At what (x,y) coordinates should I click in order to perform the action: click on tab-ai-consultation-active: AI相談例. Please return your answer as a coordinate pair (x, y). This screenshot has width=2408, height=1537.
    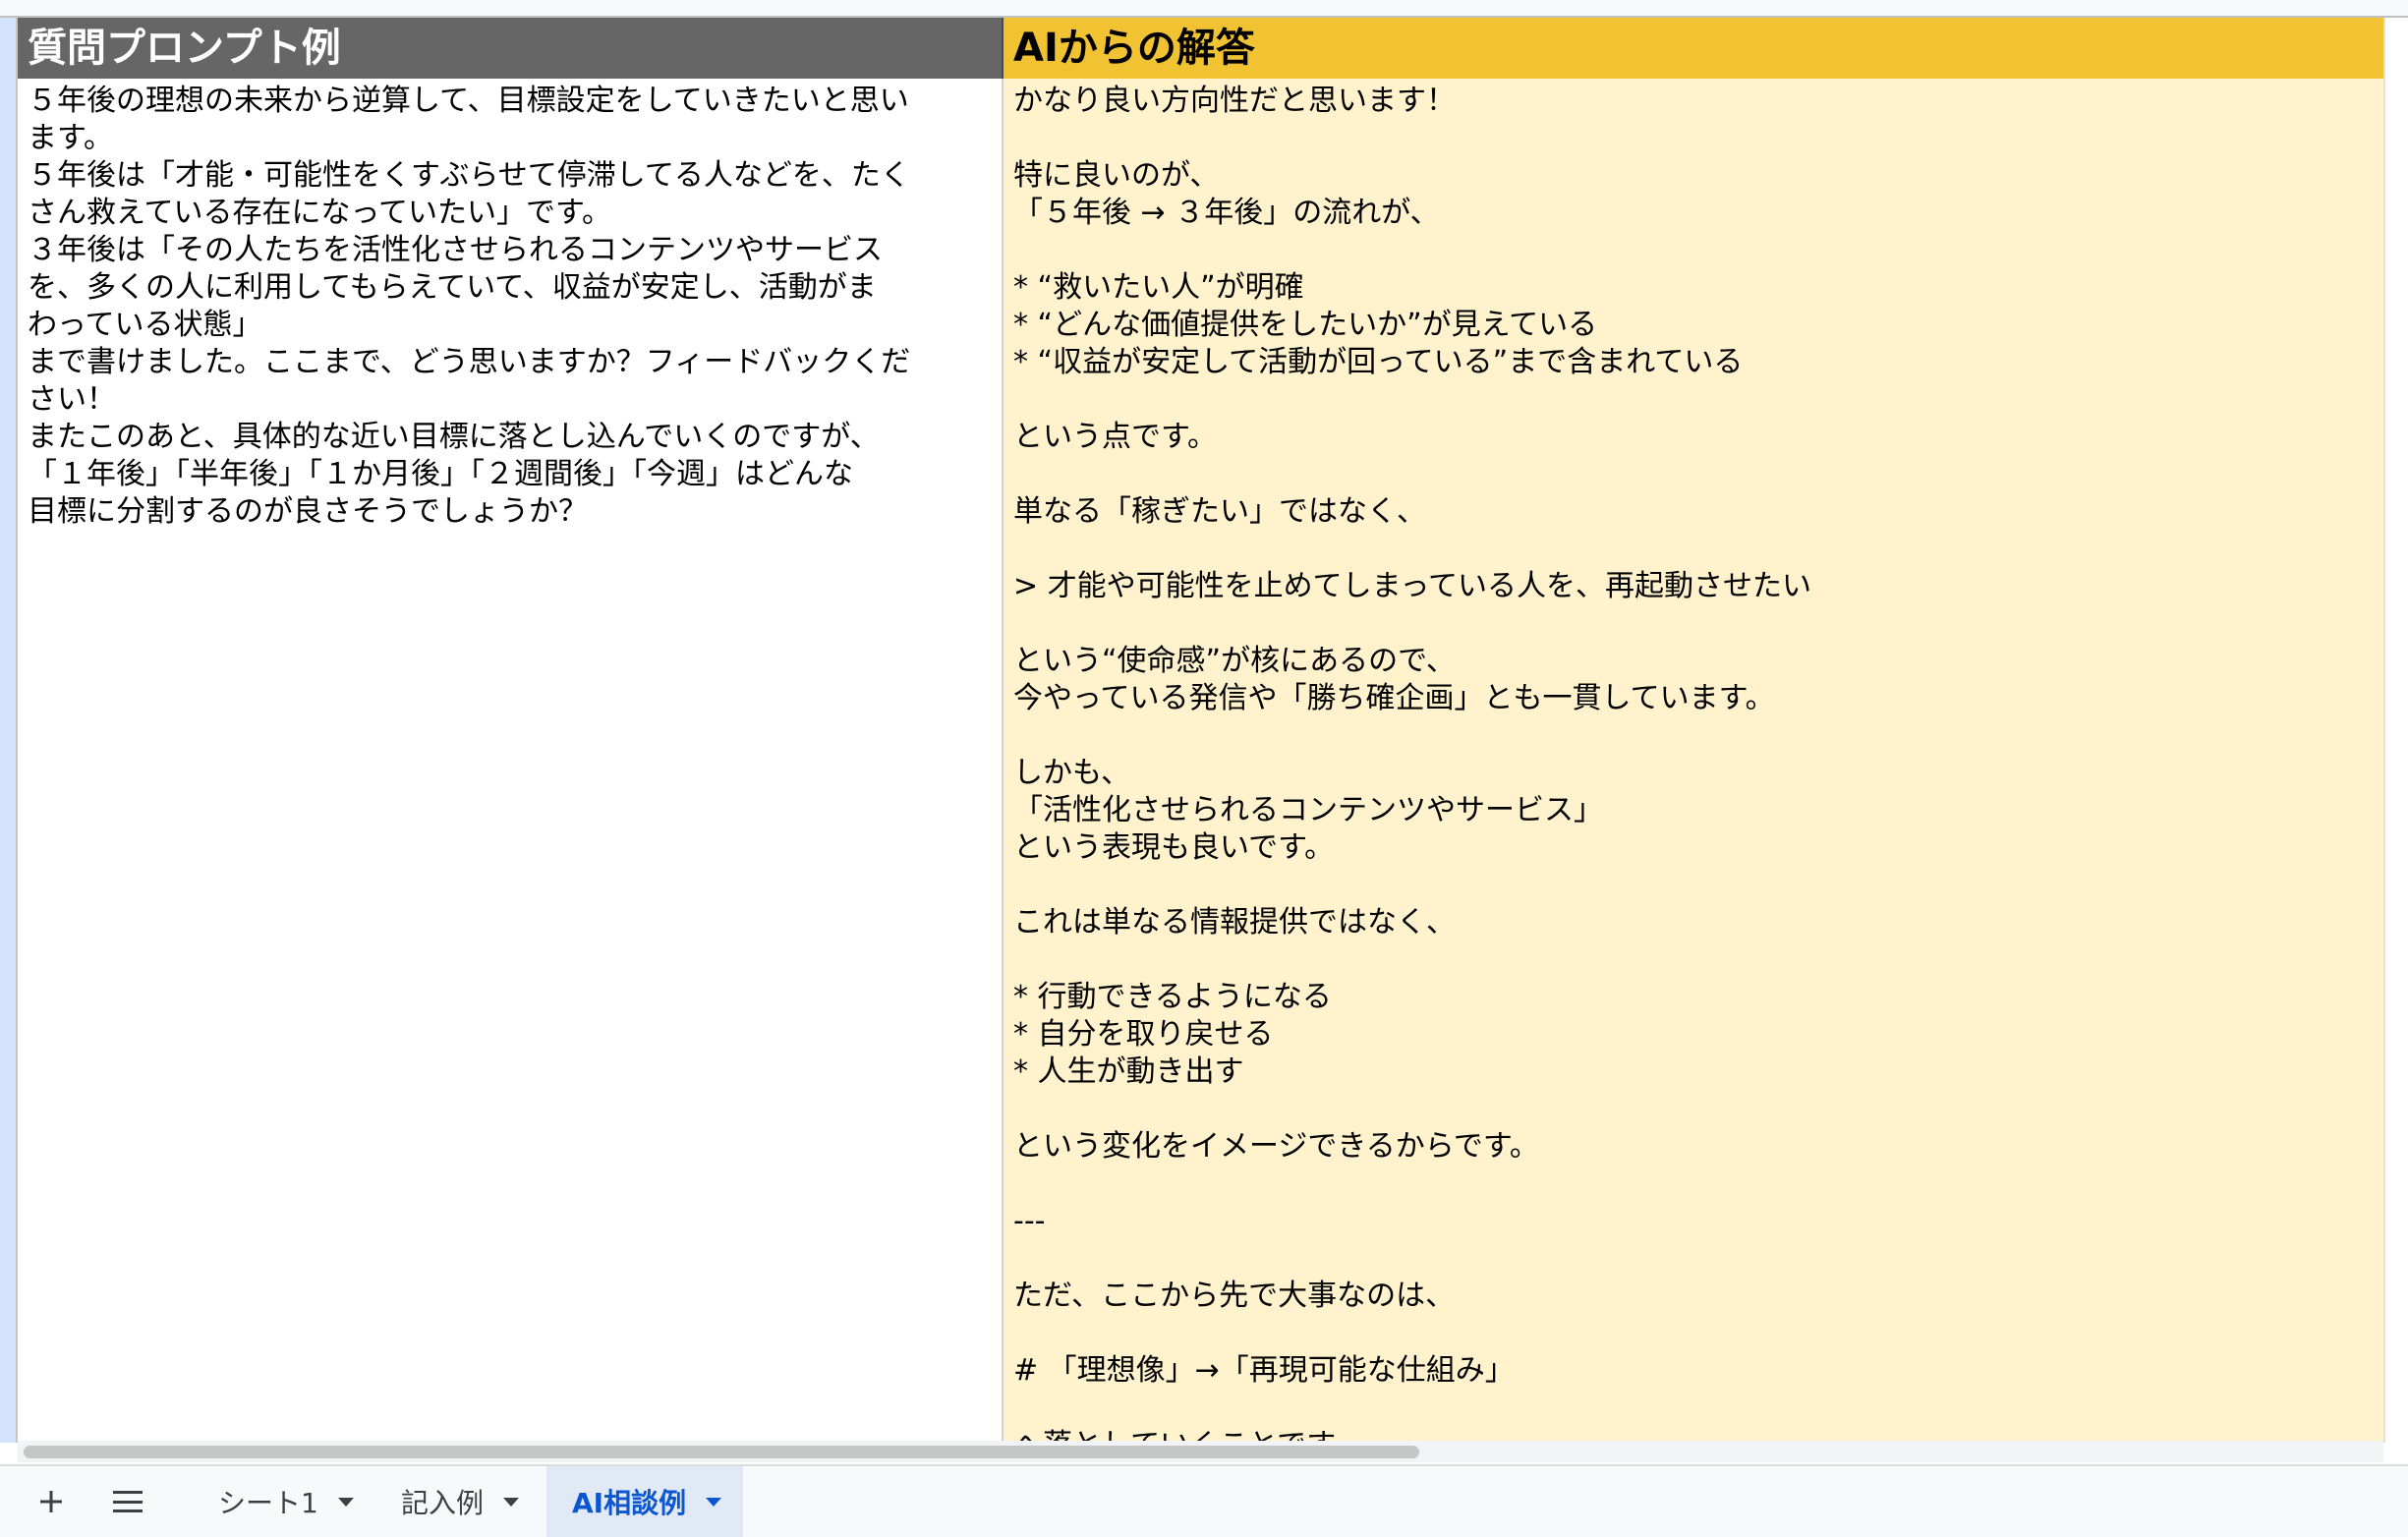
    Looking at the image, I should click on (644, 1501).